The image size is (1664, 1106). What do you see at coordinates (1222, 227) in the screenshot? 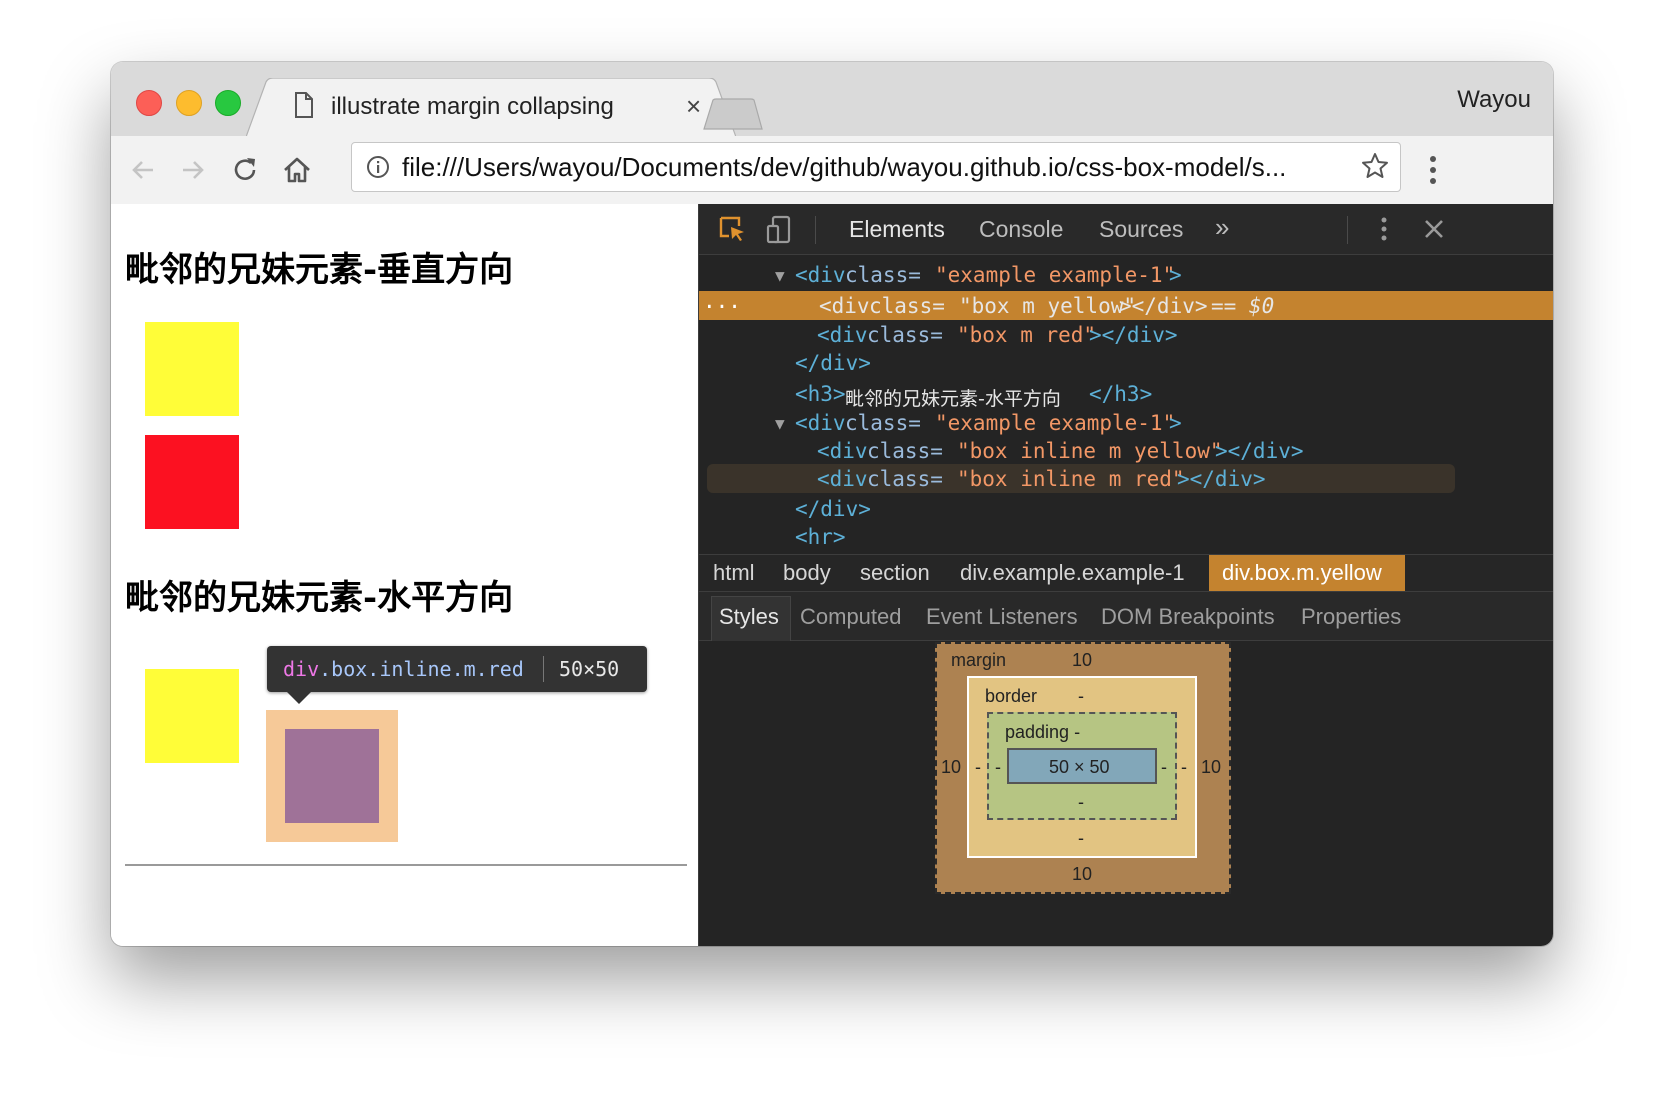
I see `more-tabs-icon: »` at bounding box center [1222, 227].